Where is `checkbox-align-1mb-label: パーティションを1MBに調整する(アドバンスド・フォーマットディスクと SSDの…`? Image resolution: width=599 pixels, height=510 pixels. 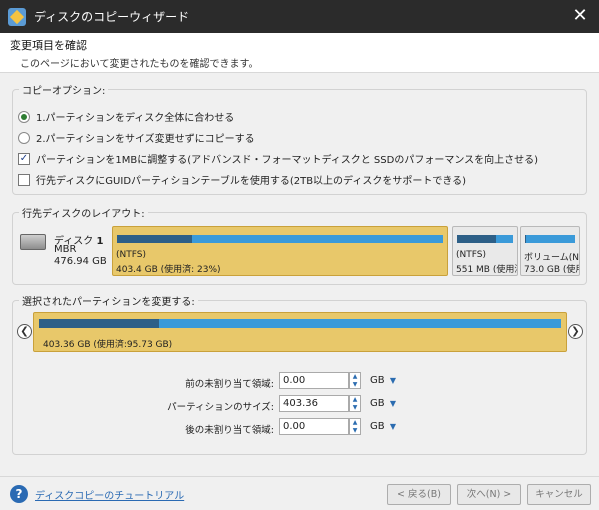 checkbox-align-1mb-label: パーティションを1MBに調整する(アドバンスド・フォーマットディスクと SSDの… is located at coordinates (287, 160).